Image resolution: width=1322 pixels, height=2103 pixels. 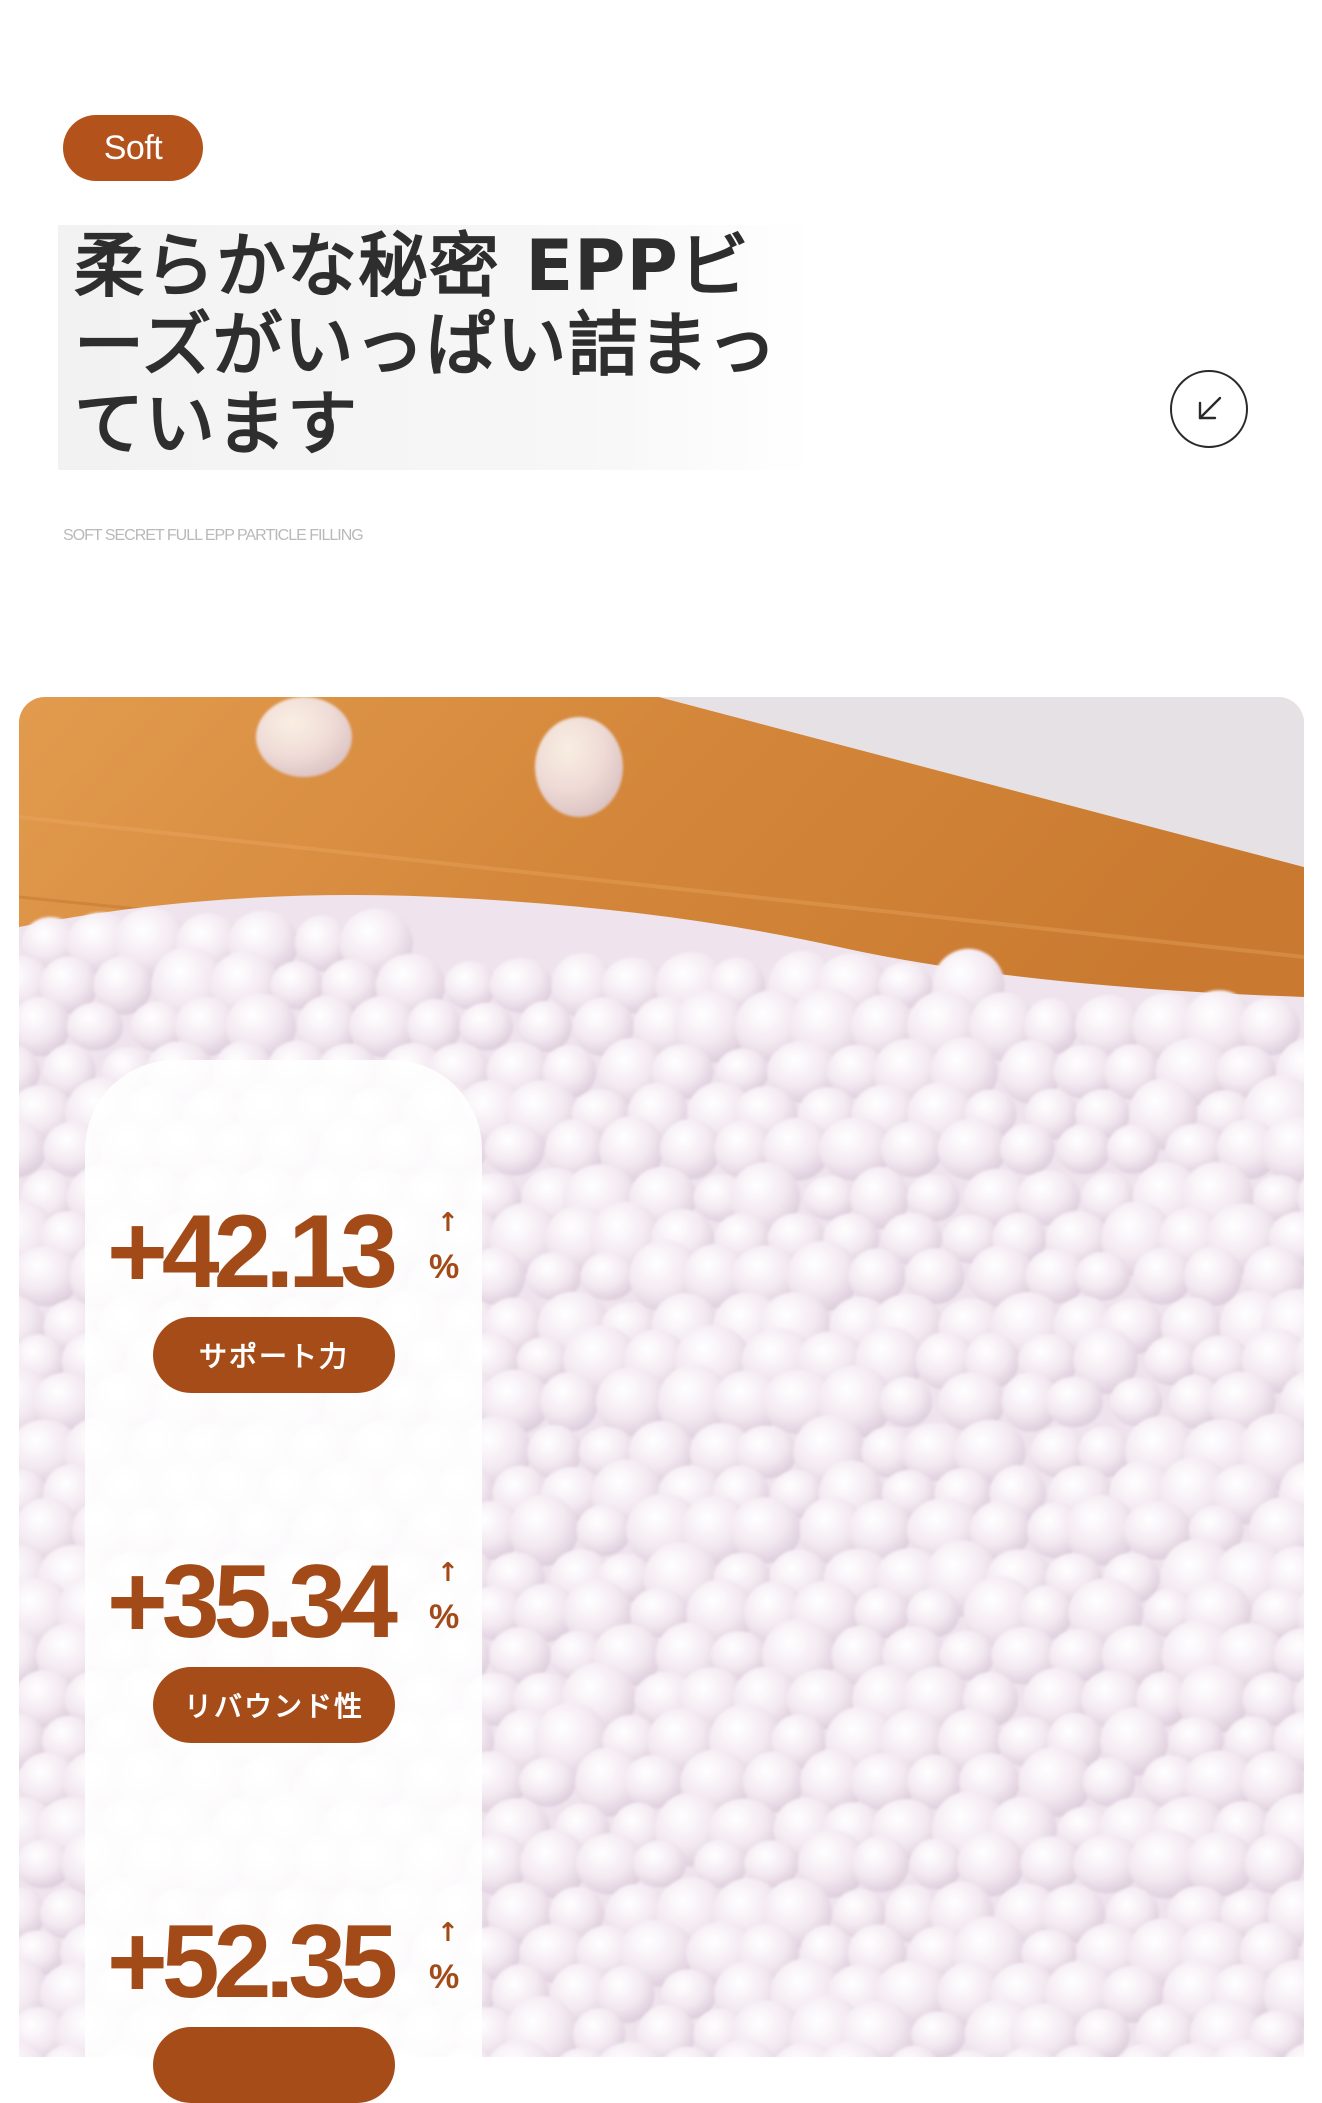 I want to click on stat-value: +42.13, so click(x=252, y=1252).